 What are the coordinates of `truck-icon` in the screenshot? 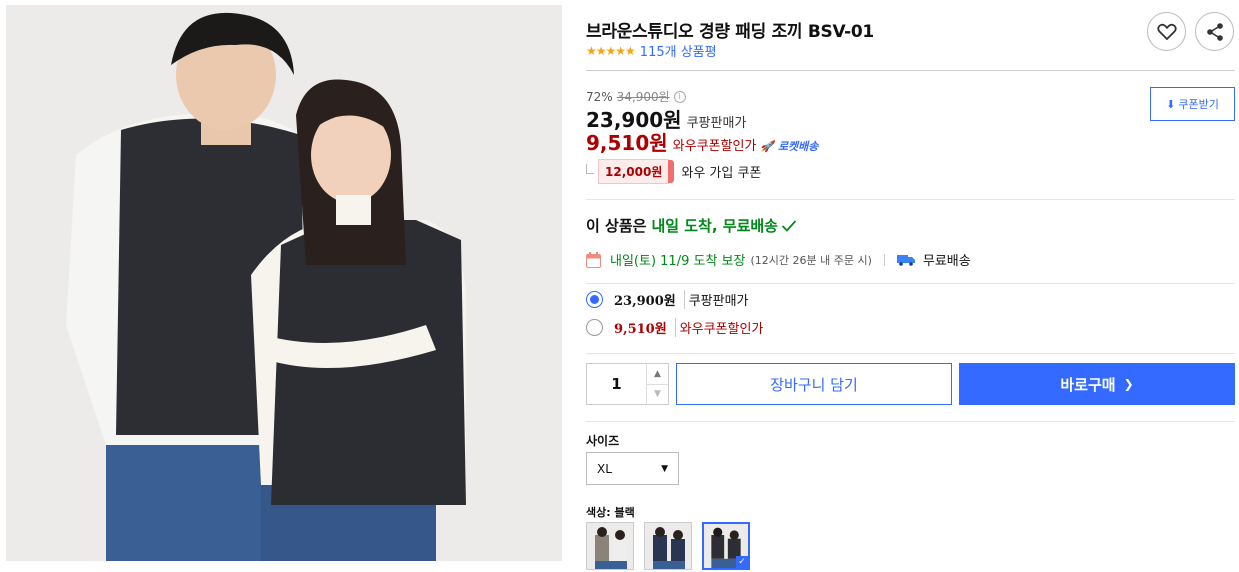 It's located at (905, 260).